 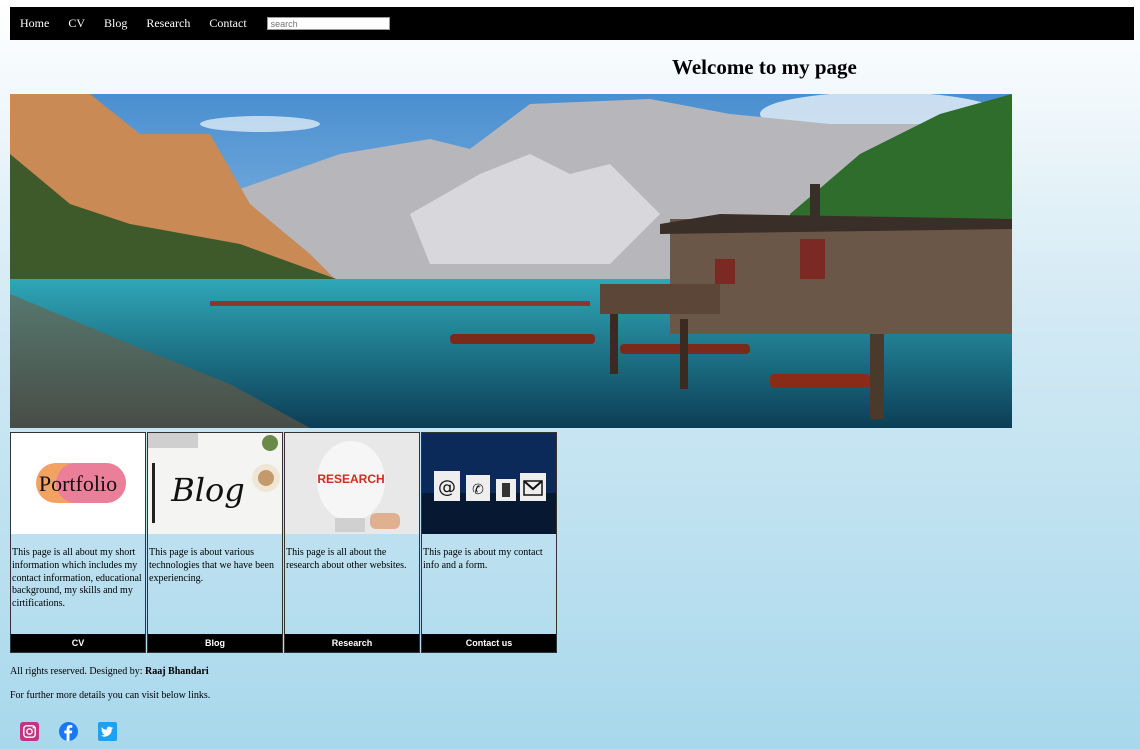 I want to click on top-navbar: Home CV Blog Research Contact, so click(x=572, y=23).